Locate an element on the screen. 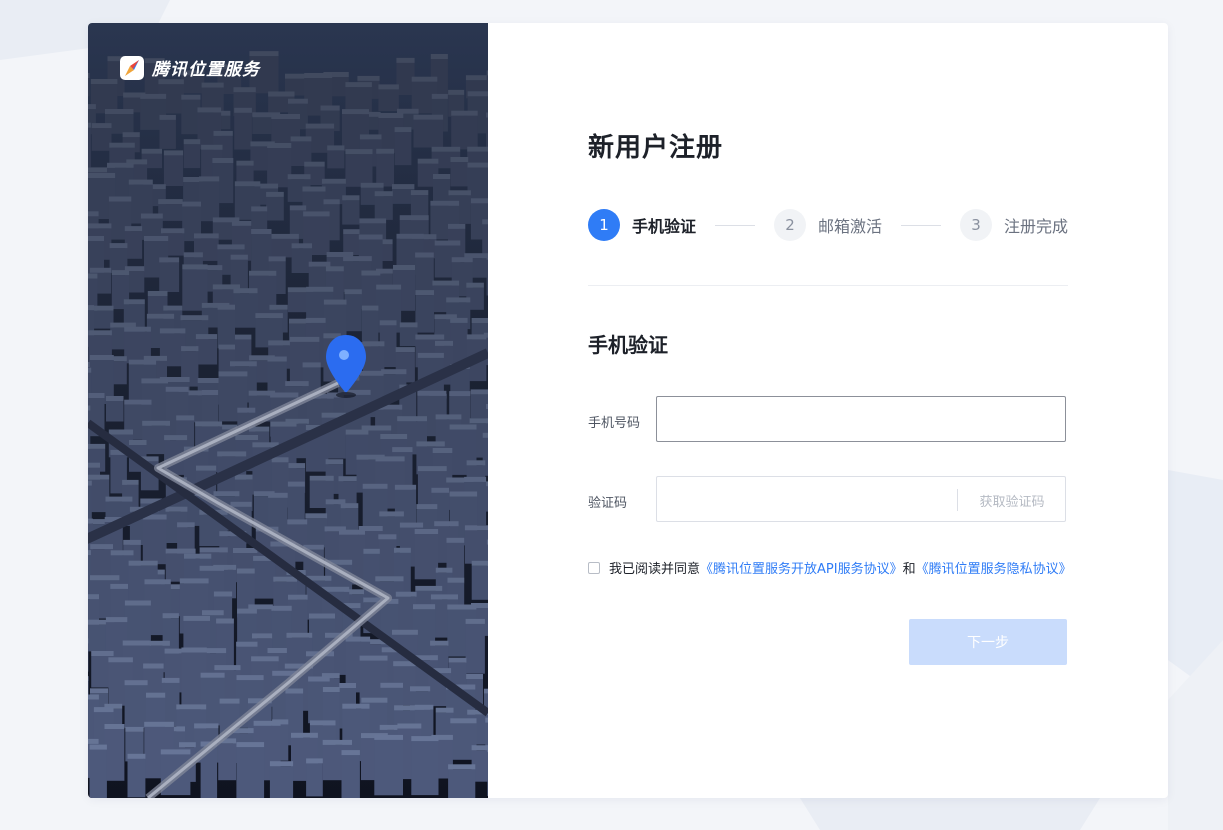 This screenshot has width=1223, height=830. phone-input is located at coordinates (861, 419).